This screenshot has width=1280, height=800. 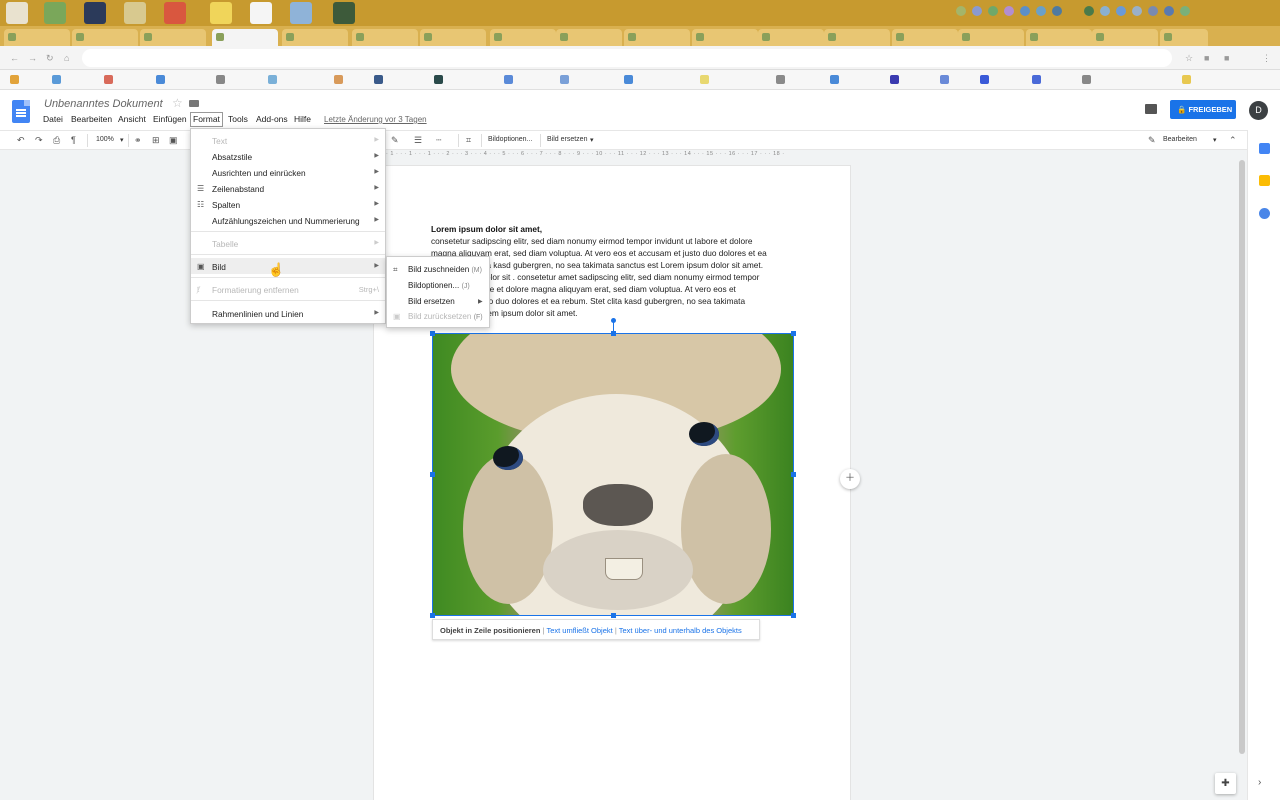 What do you see at coordinates (194, 103) in the screenshot?
I see `folder-icon` at bounding box center [194, 103].